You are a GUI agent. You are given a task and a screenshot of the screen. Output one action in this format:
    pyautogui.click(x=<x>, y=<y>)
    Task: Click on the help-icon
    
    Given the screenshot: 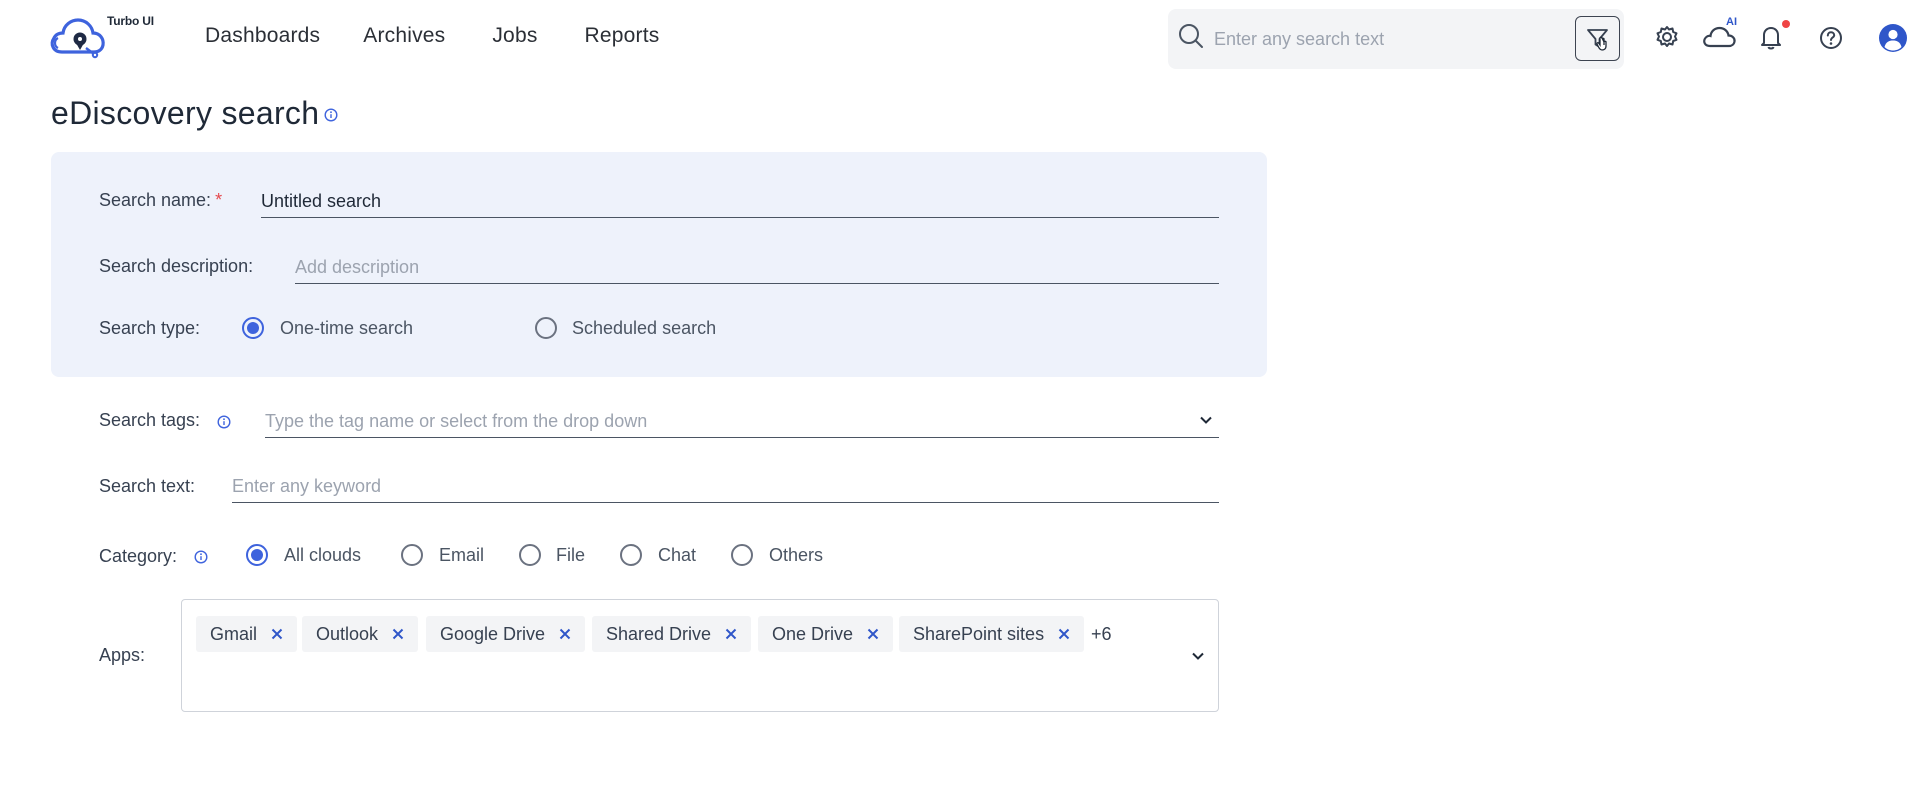 What is the action you would take?
    pyautogui.click(x=1831, y=37)
    